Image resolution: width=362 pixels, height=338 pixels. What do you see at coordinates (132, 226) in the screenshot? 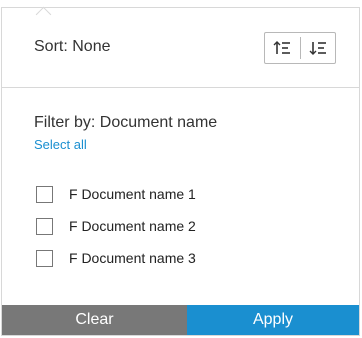
I see `filter-option-label: F Document name 2` at bounding box center [132, 226].